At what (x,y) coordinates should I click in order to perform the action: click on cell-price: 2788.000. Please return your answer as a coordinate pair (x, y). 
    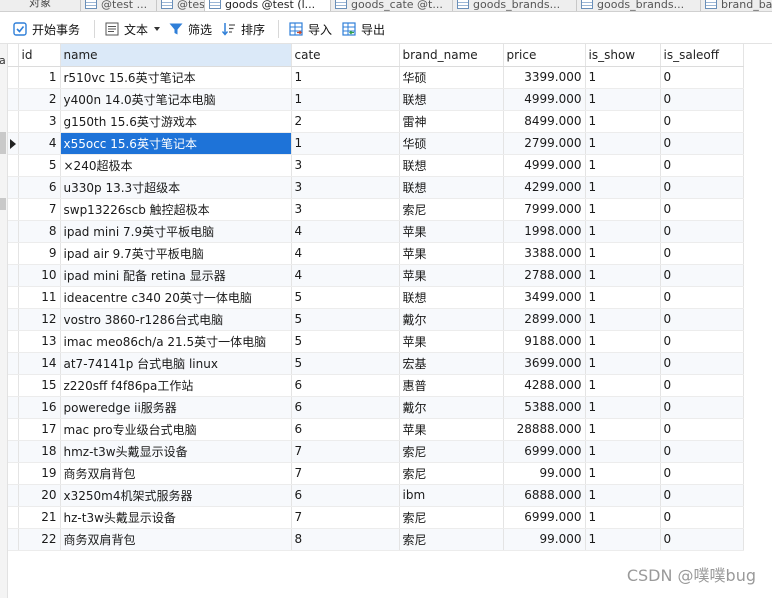
    Looking at the image, I should click on (544, 275).